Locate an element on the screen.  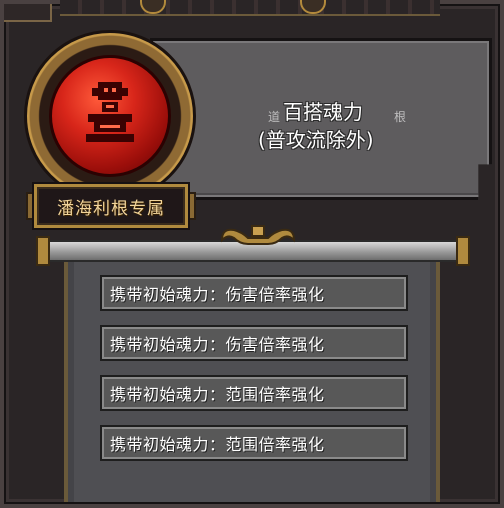
character-name-text: 潘海利根专属 is located at coordinates (111, 208).